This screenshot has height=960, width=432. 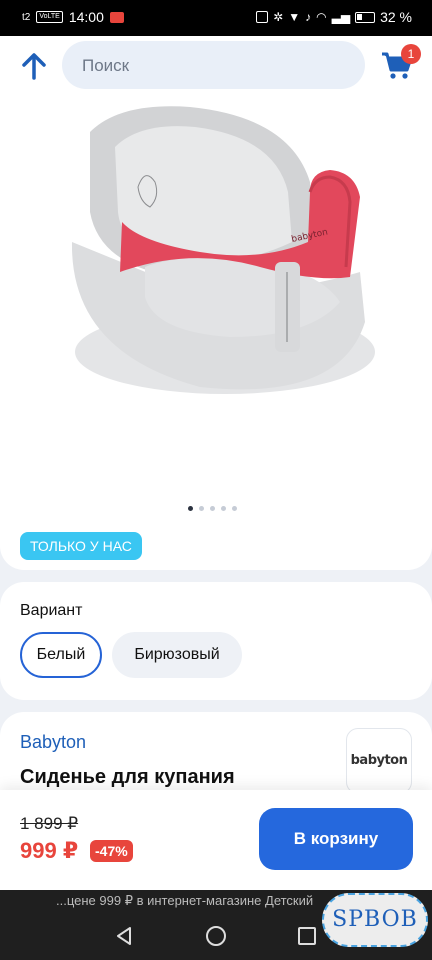 What do you see at coordinates (26, 17) in the screenshot?
I see `carrier-label: t2` at bounding box center [26, 17].